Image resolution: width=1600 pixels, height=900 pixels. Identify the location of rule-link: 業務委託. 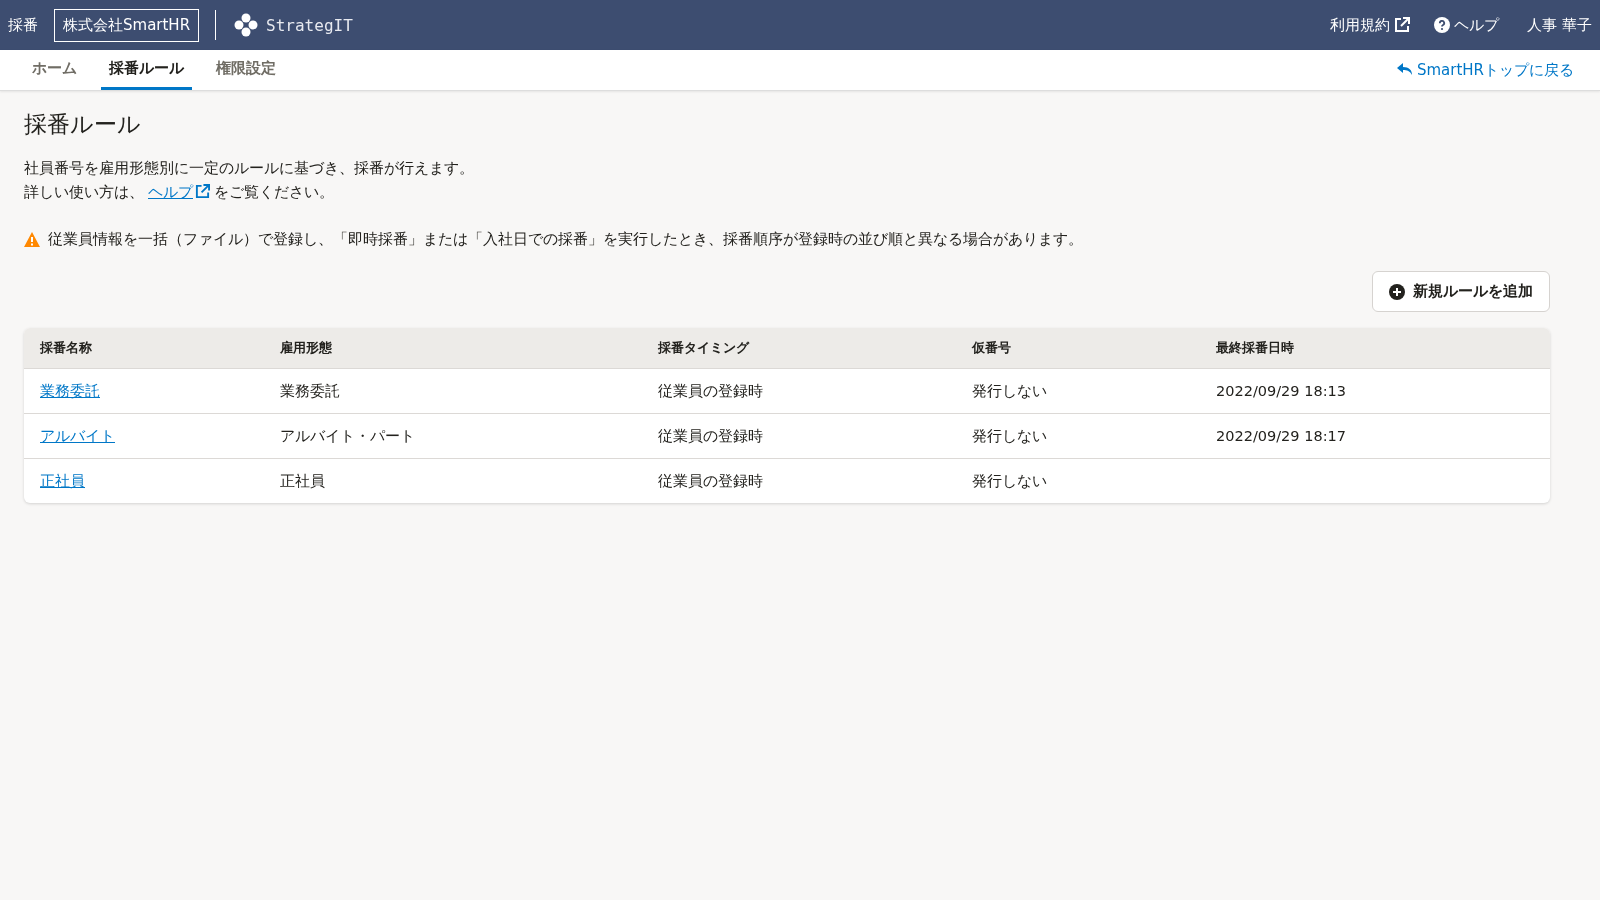
(70, 391).